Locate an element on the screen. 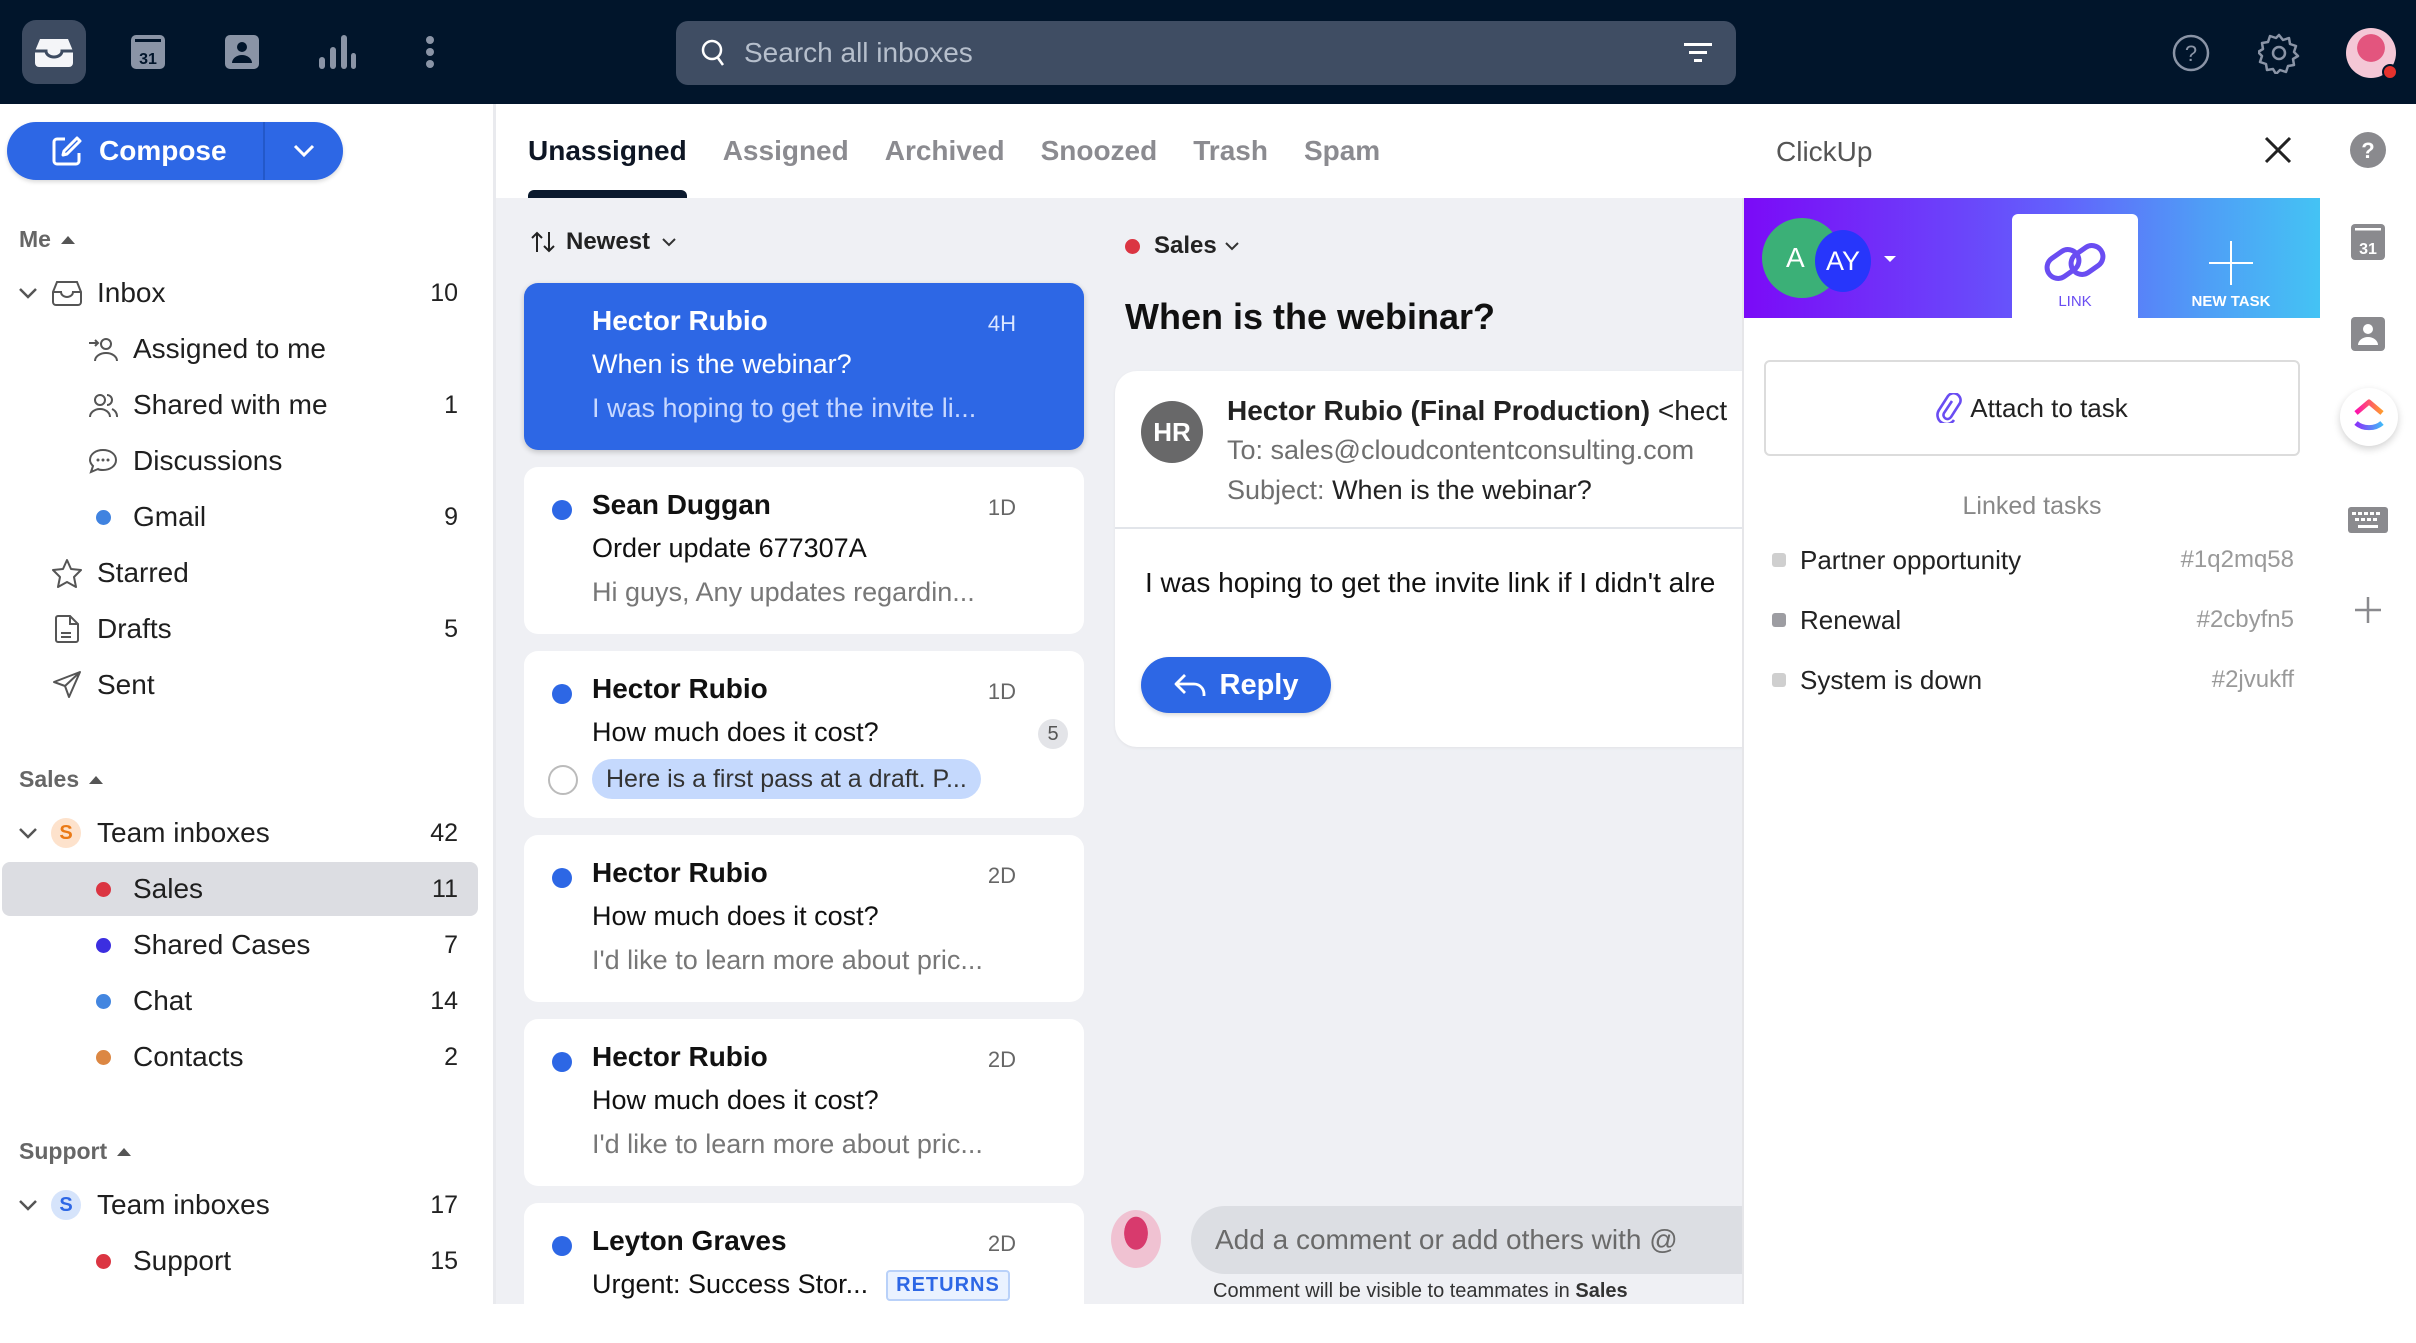 This screenshot has width=2416, height=1343. inbox-selector: Sales is located at coordinates (1182, 246).